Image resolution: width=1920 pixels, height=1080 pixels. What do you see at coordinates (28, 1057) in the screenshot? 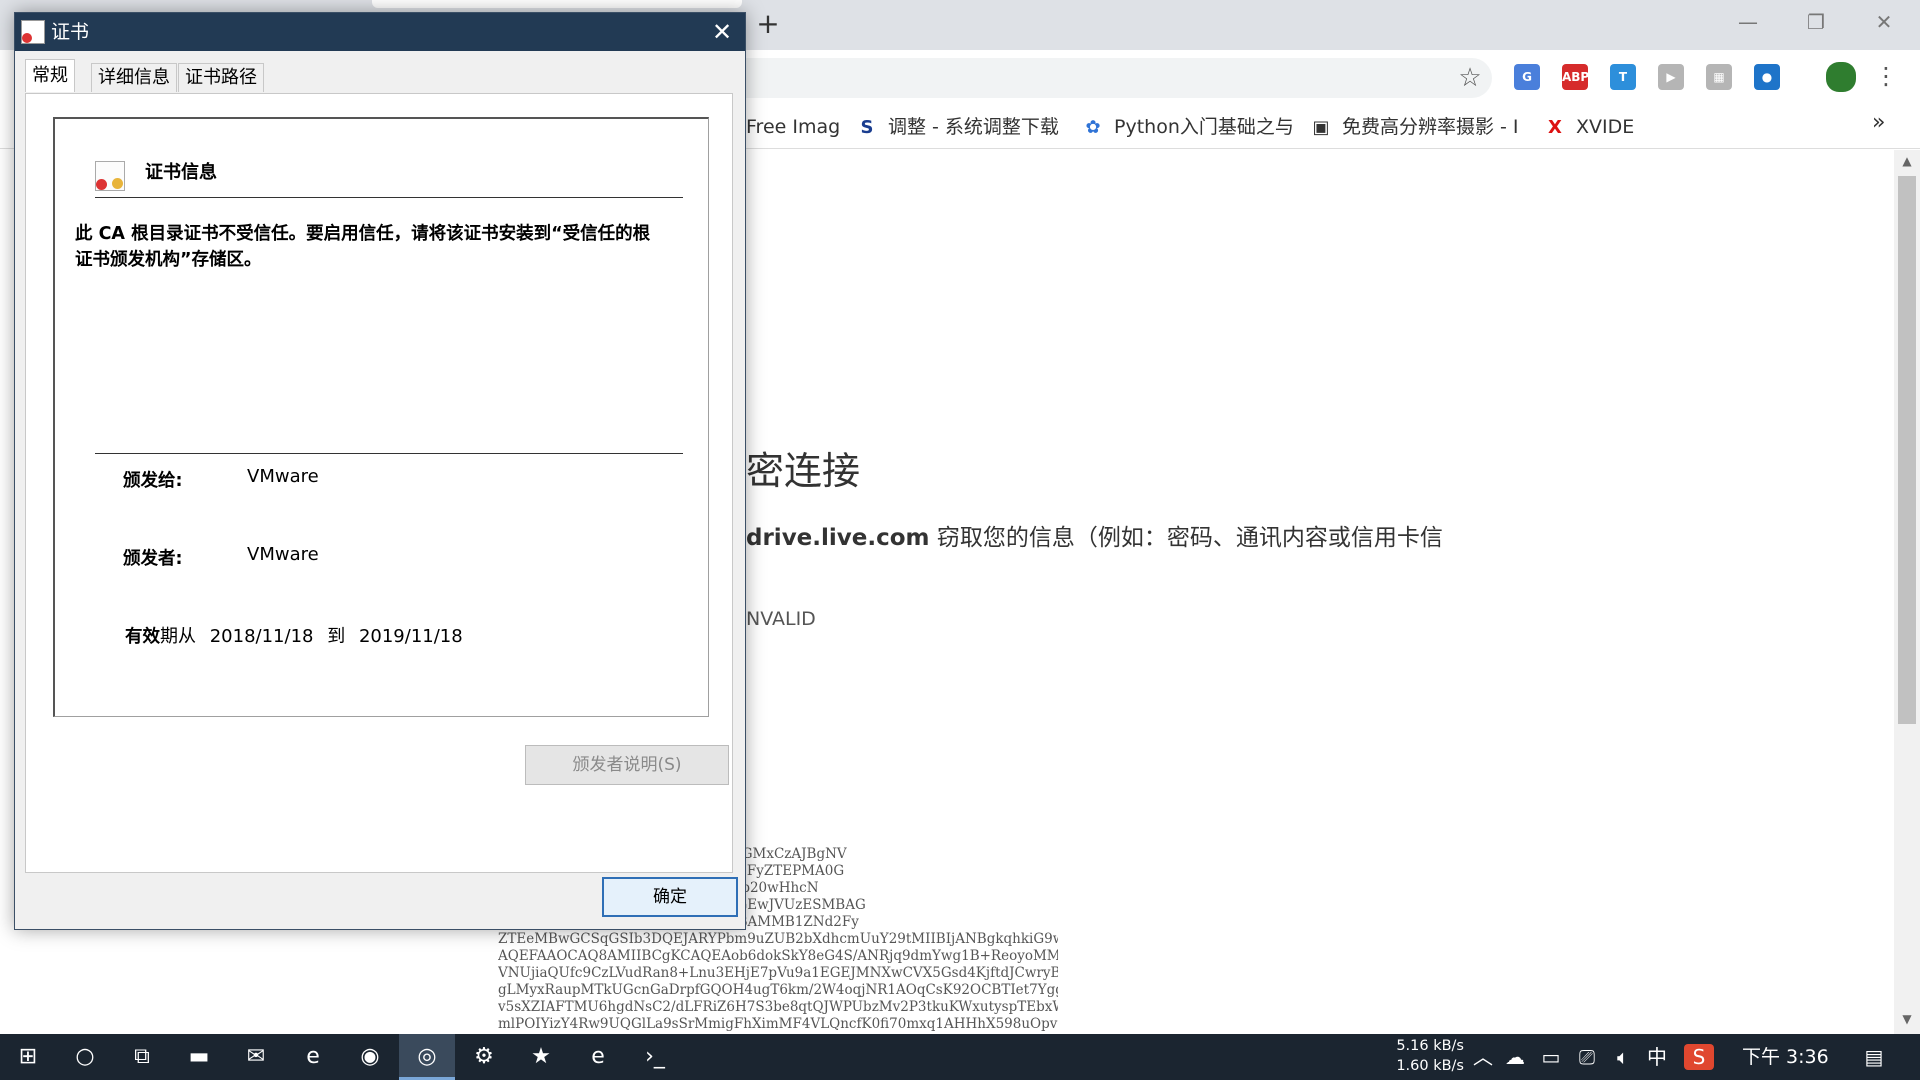
I see `start-button: ⊞` at bounding box center [28, 1057].